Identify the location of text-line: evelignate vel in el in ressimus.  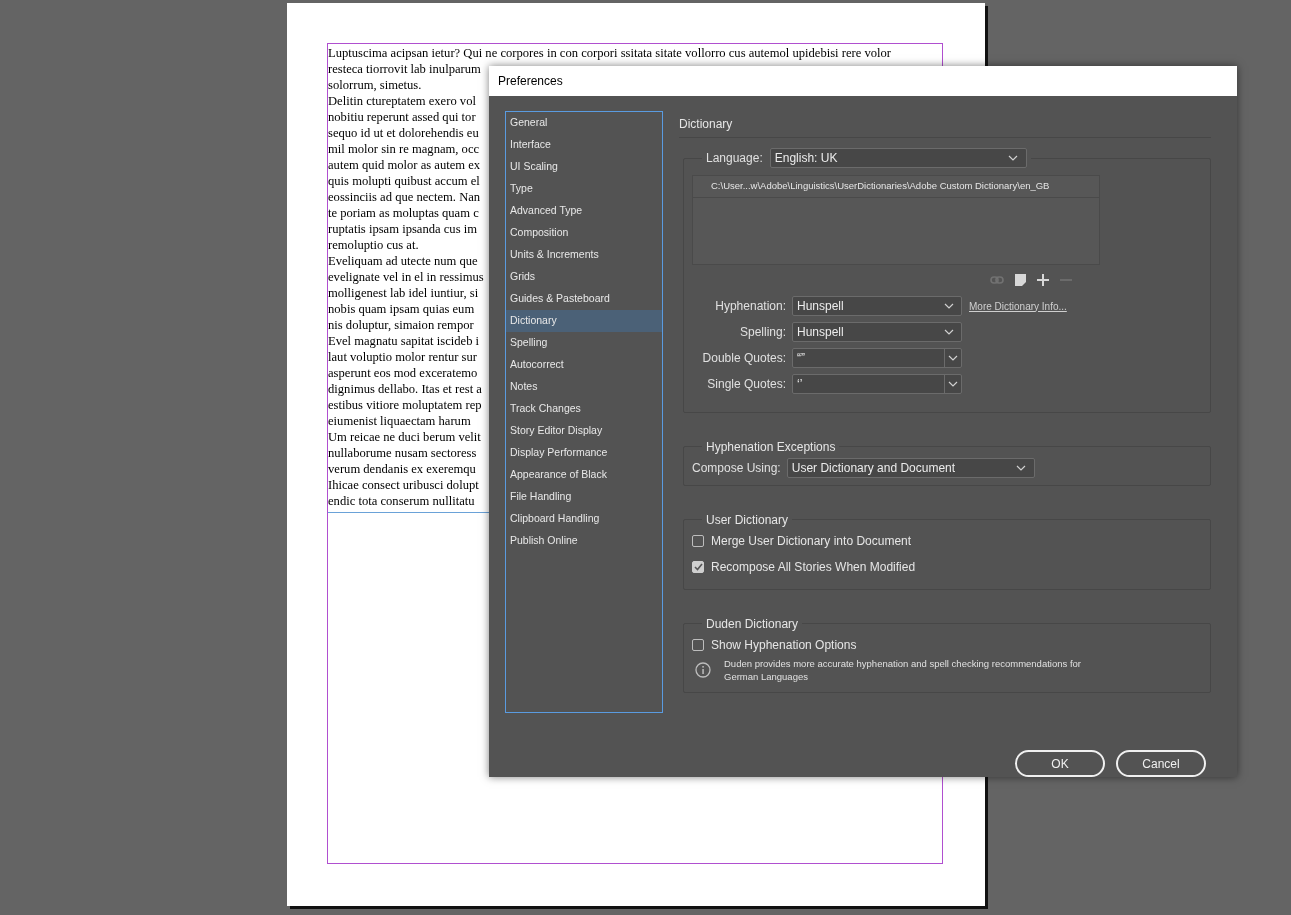
(406, 277).